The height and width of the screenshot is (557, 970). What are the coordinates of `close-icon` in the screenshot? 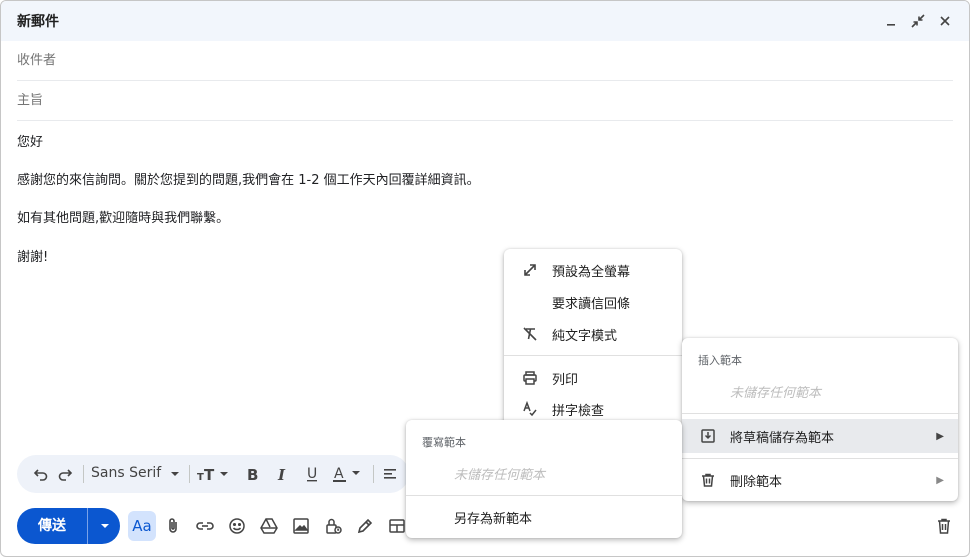 It's located at (945, 21).